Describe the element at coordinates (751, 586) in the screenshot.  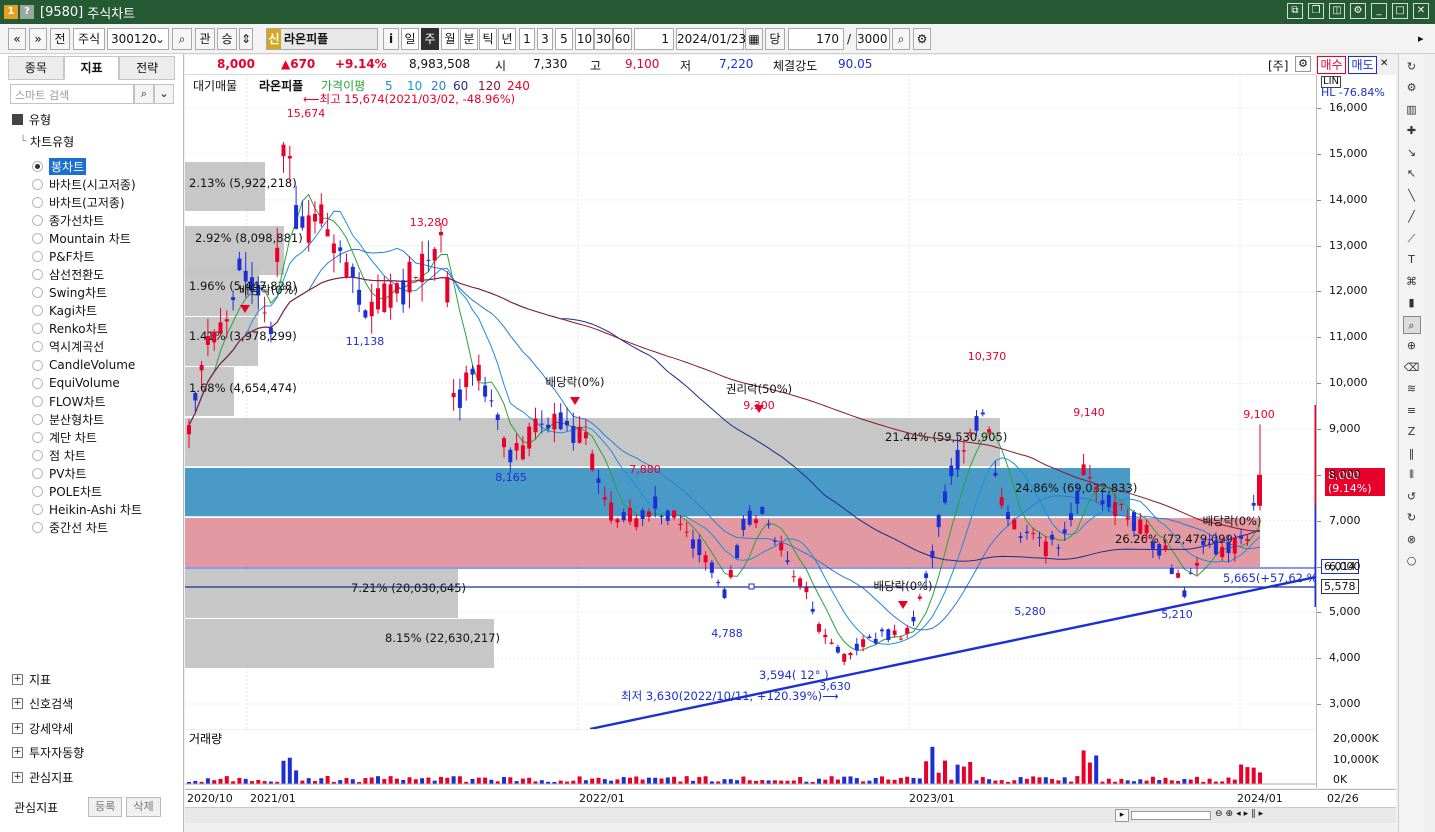
I see `trend-handle` at that location.